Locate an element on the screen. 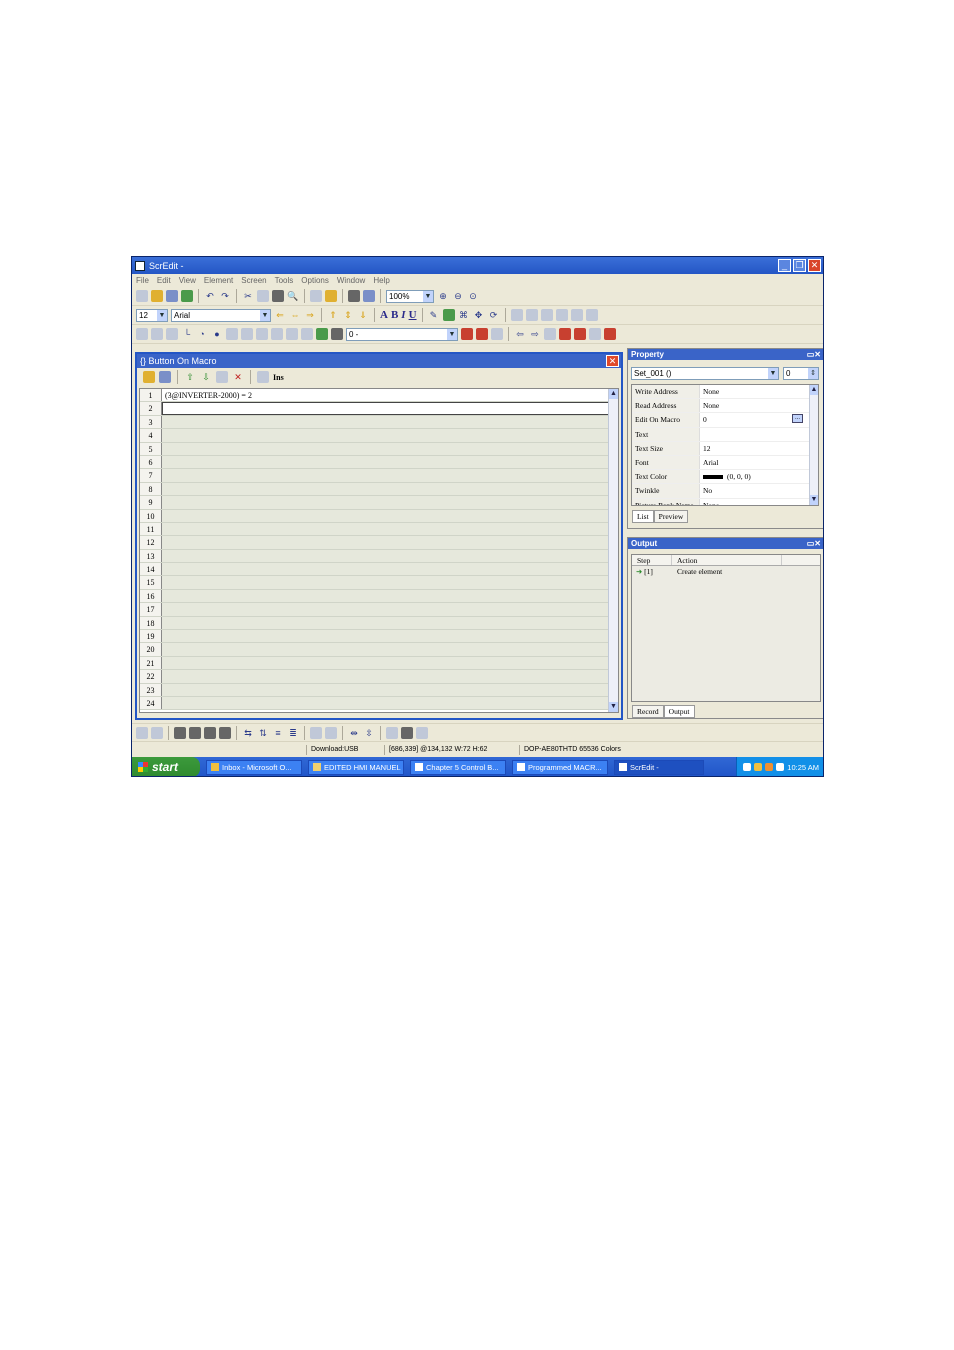 The image size is (954, 1350). property-row: Text Color (0, 0, 0) is located at coordinates (725, 477).